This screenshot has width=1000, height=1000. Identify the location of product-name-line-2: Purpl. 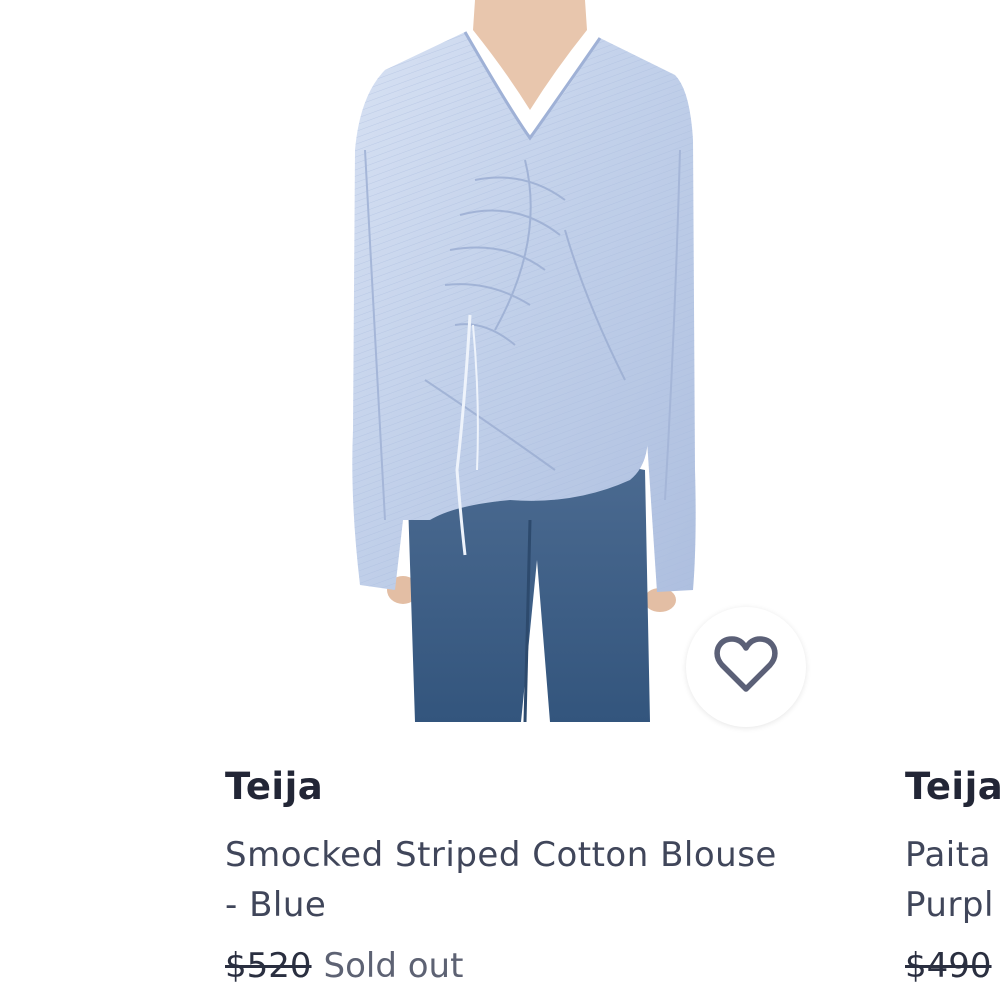
(949, 905).